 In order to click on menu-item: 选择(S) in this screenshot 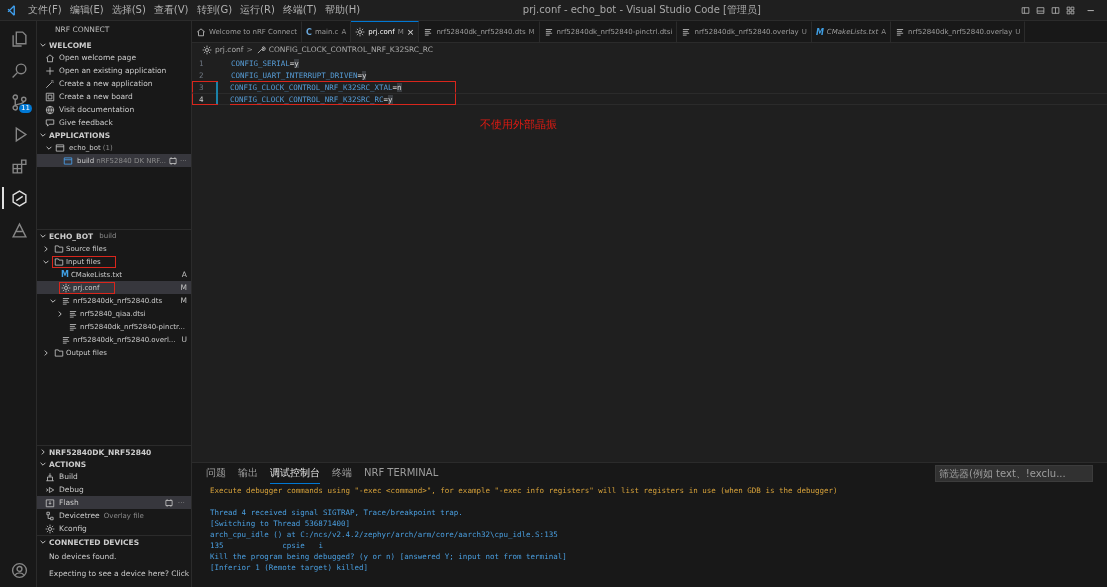, I will do `click(128, 10)`.